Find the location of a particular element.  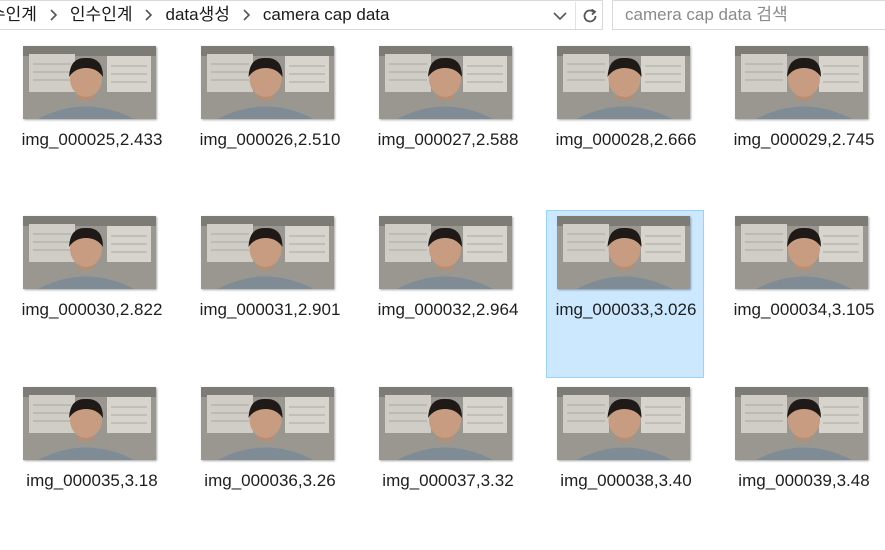

breadcrumb-item: 수인계 is located at coordinates (20, 15).